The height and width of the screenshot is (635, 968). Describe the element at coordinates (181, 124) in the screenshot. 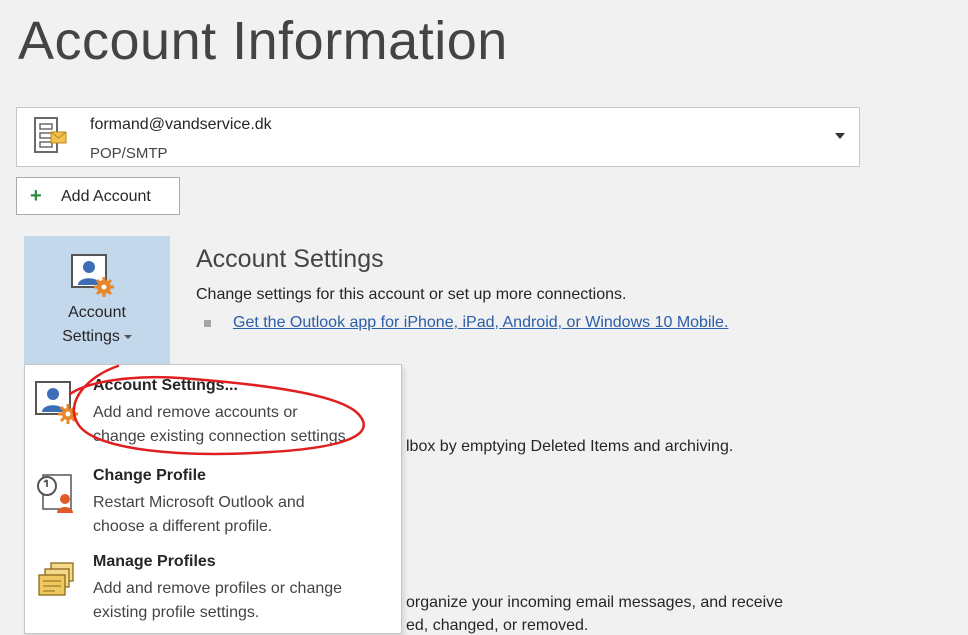

I see `account-email: formand@vandservice.dk` at that location.